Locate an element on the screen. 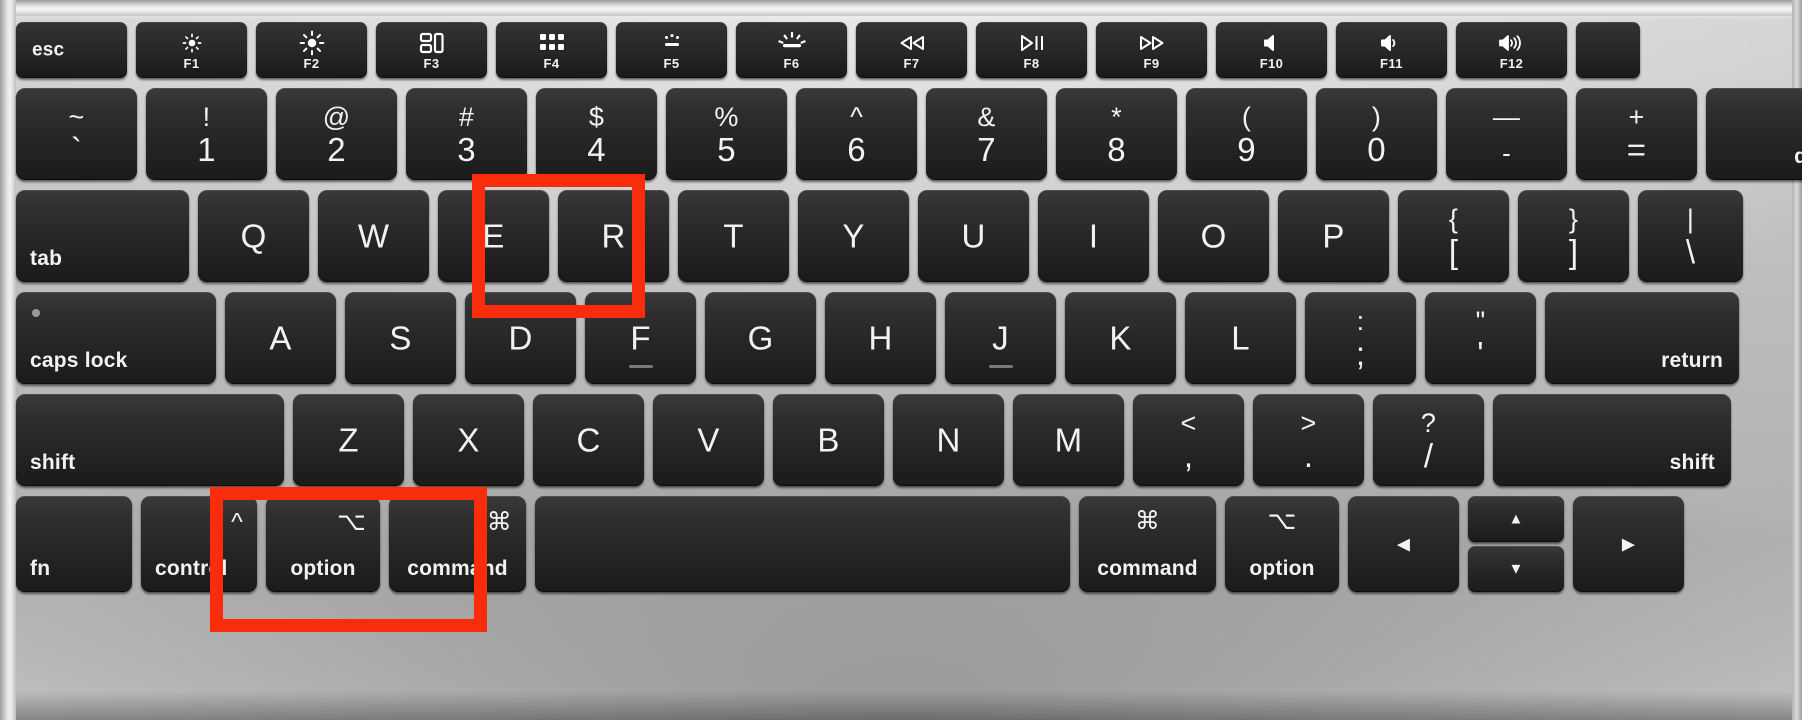 The image size is (1802, 720). key-minus: — - is located at coordinates (1506, 134).